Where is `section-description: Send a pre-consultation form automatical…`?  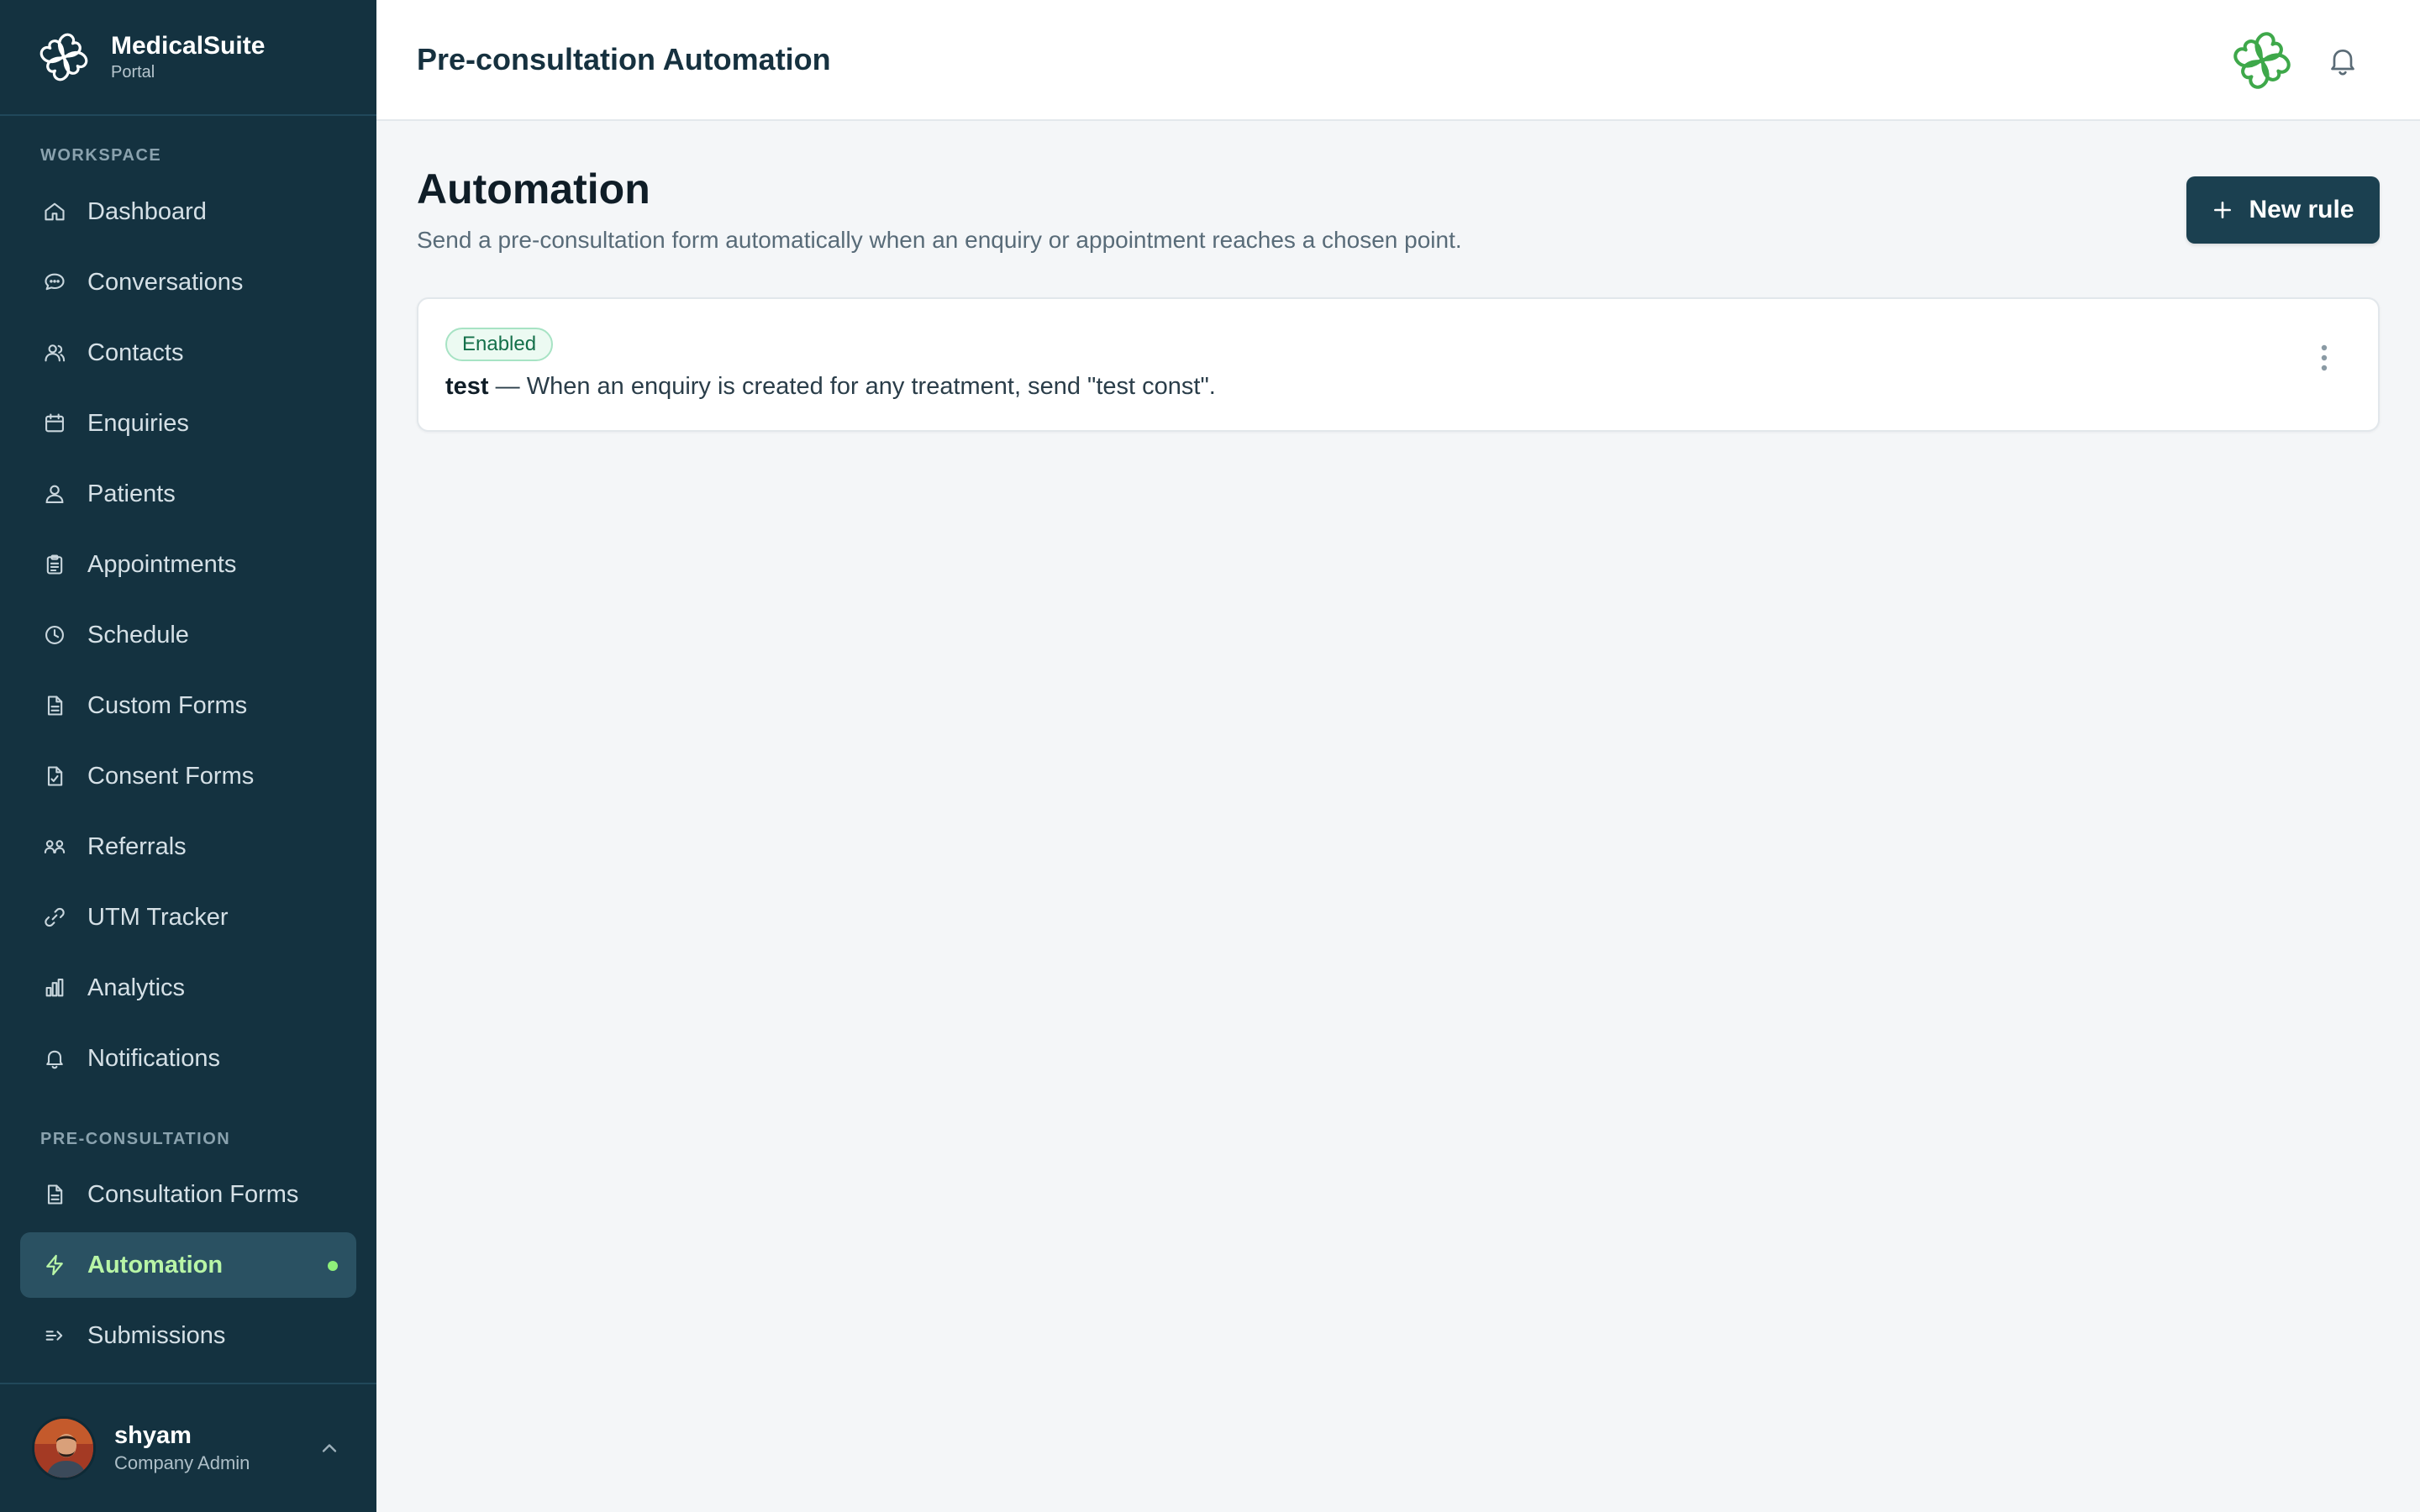 section-description: Send a pre-consultation form automatical… is located at coordinates (939, 240).